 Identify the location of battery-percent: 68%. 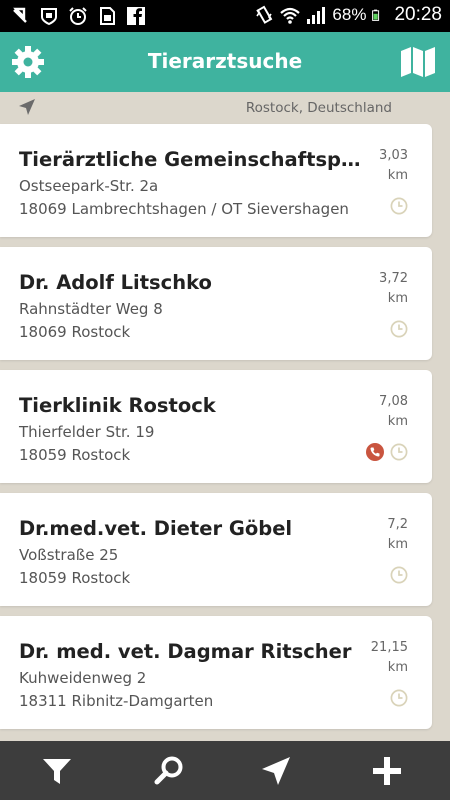
(349, 14).